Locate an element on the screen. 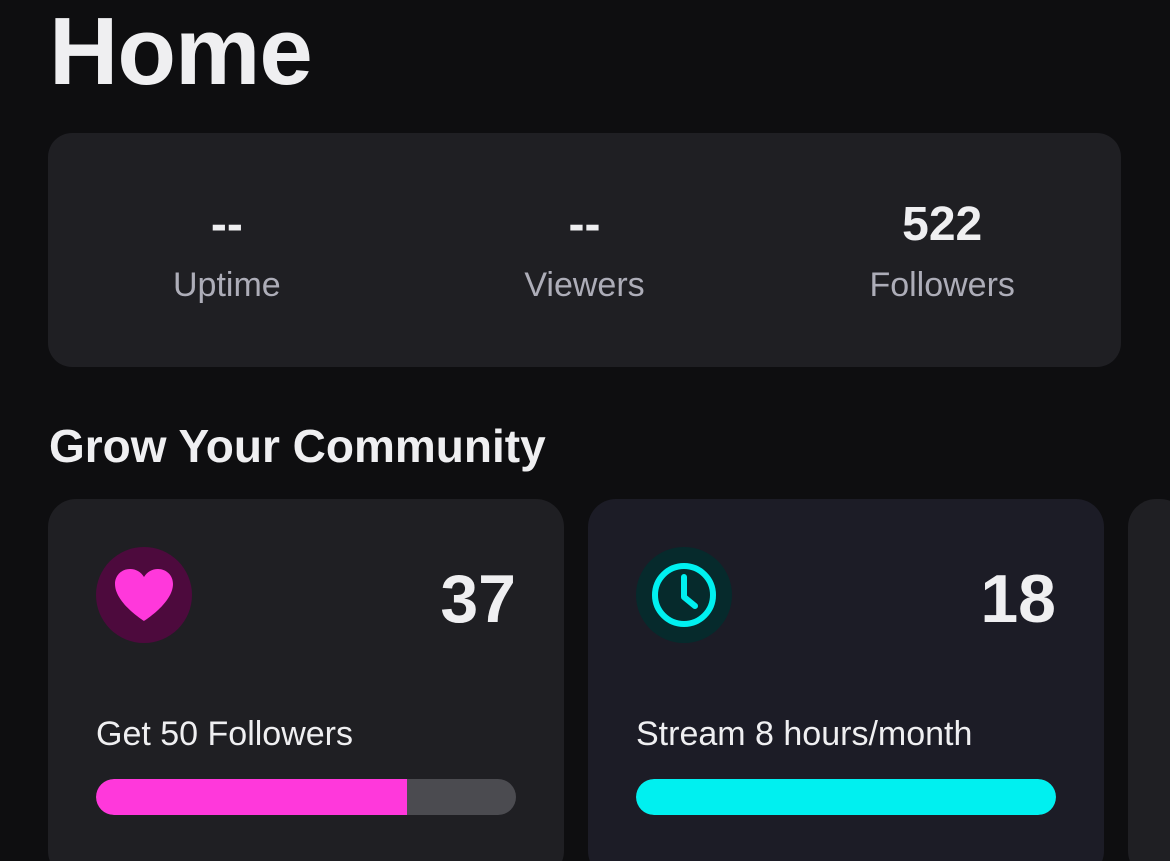 Image resolution: width=1170 pixels, height=861 pixels. stat-viewers: -- Viewers is located at coordinates (585, 250).